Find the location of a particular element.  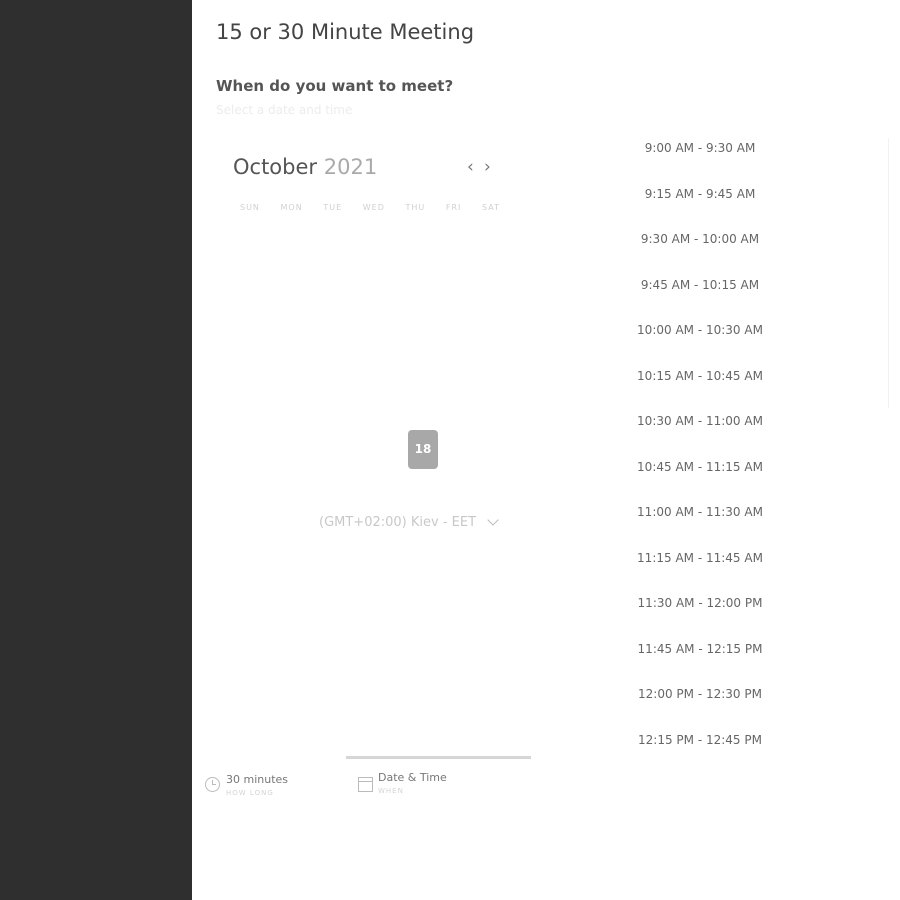

calendar-day-selected: 18 is located at coordinates (423, 449).